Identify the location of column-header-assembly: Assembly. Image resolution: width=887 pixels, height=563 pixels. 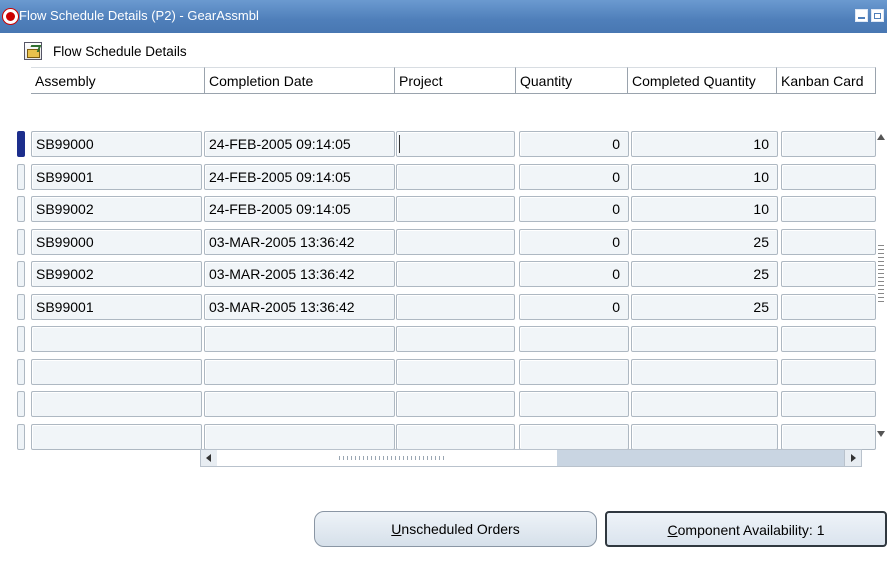
(118, 80).